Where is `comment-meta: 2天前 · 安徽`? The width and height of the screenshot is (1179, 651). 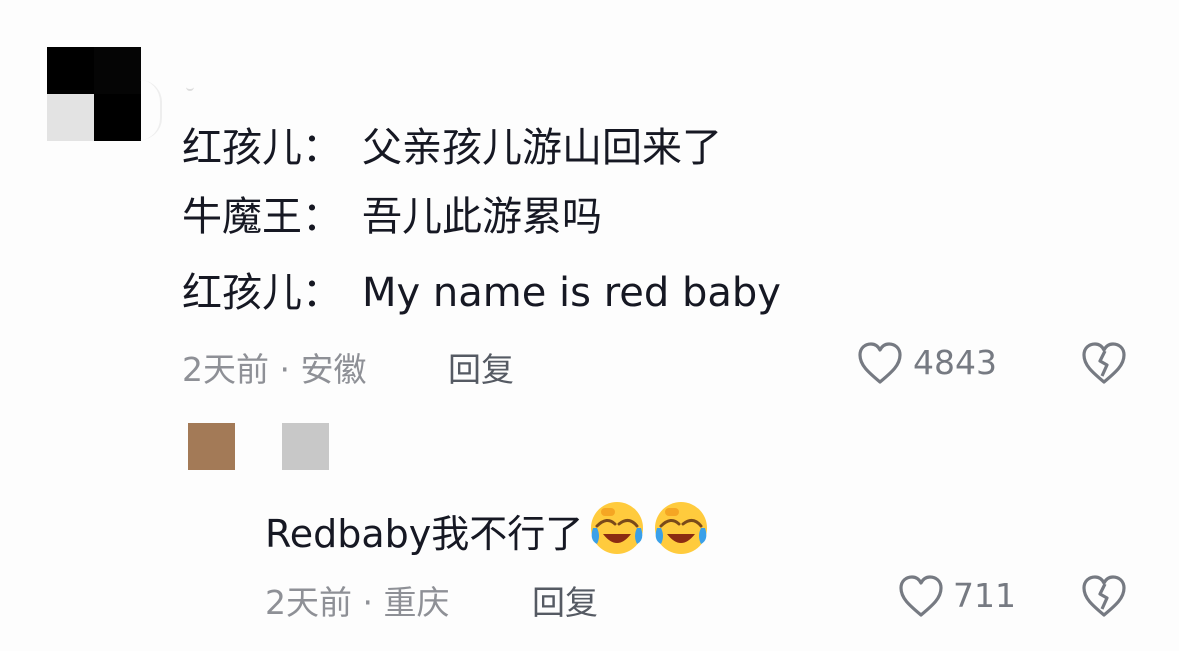
comment-meta: 2天前 · 安徽 is located at coordinates (274, 369).